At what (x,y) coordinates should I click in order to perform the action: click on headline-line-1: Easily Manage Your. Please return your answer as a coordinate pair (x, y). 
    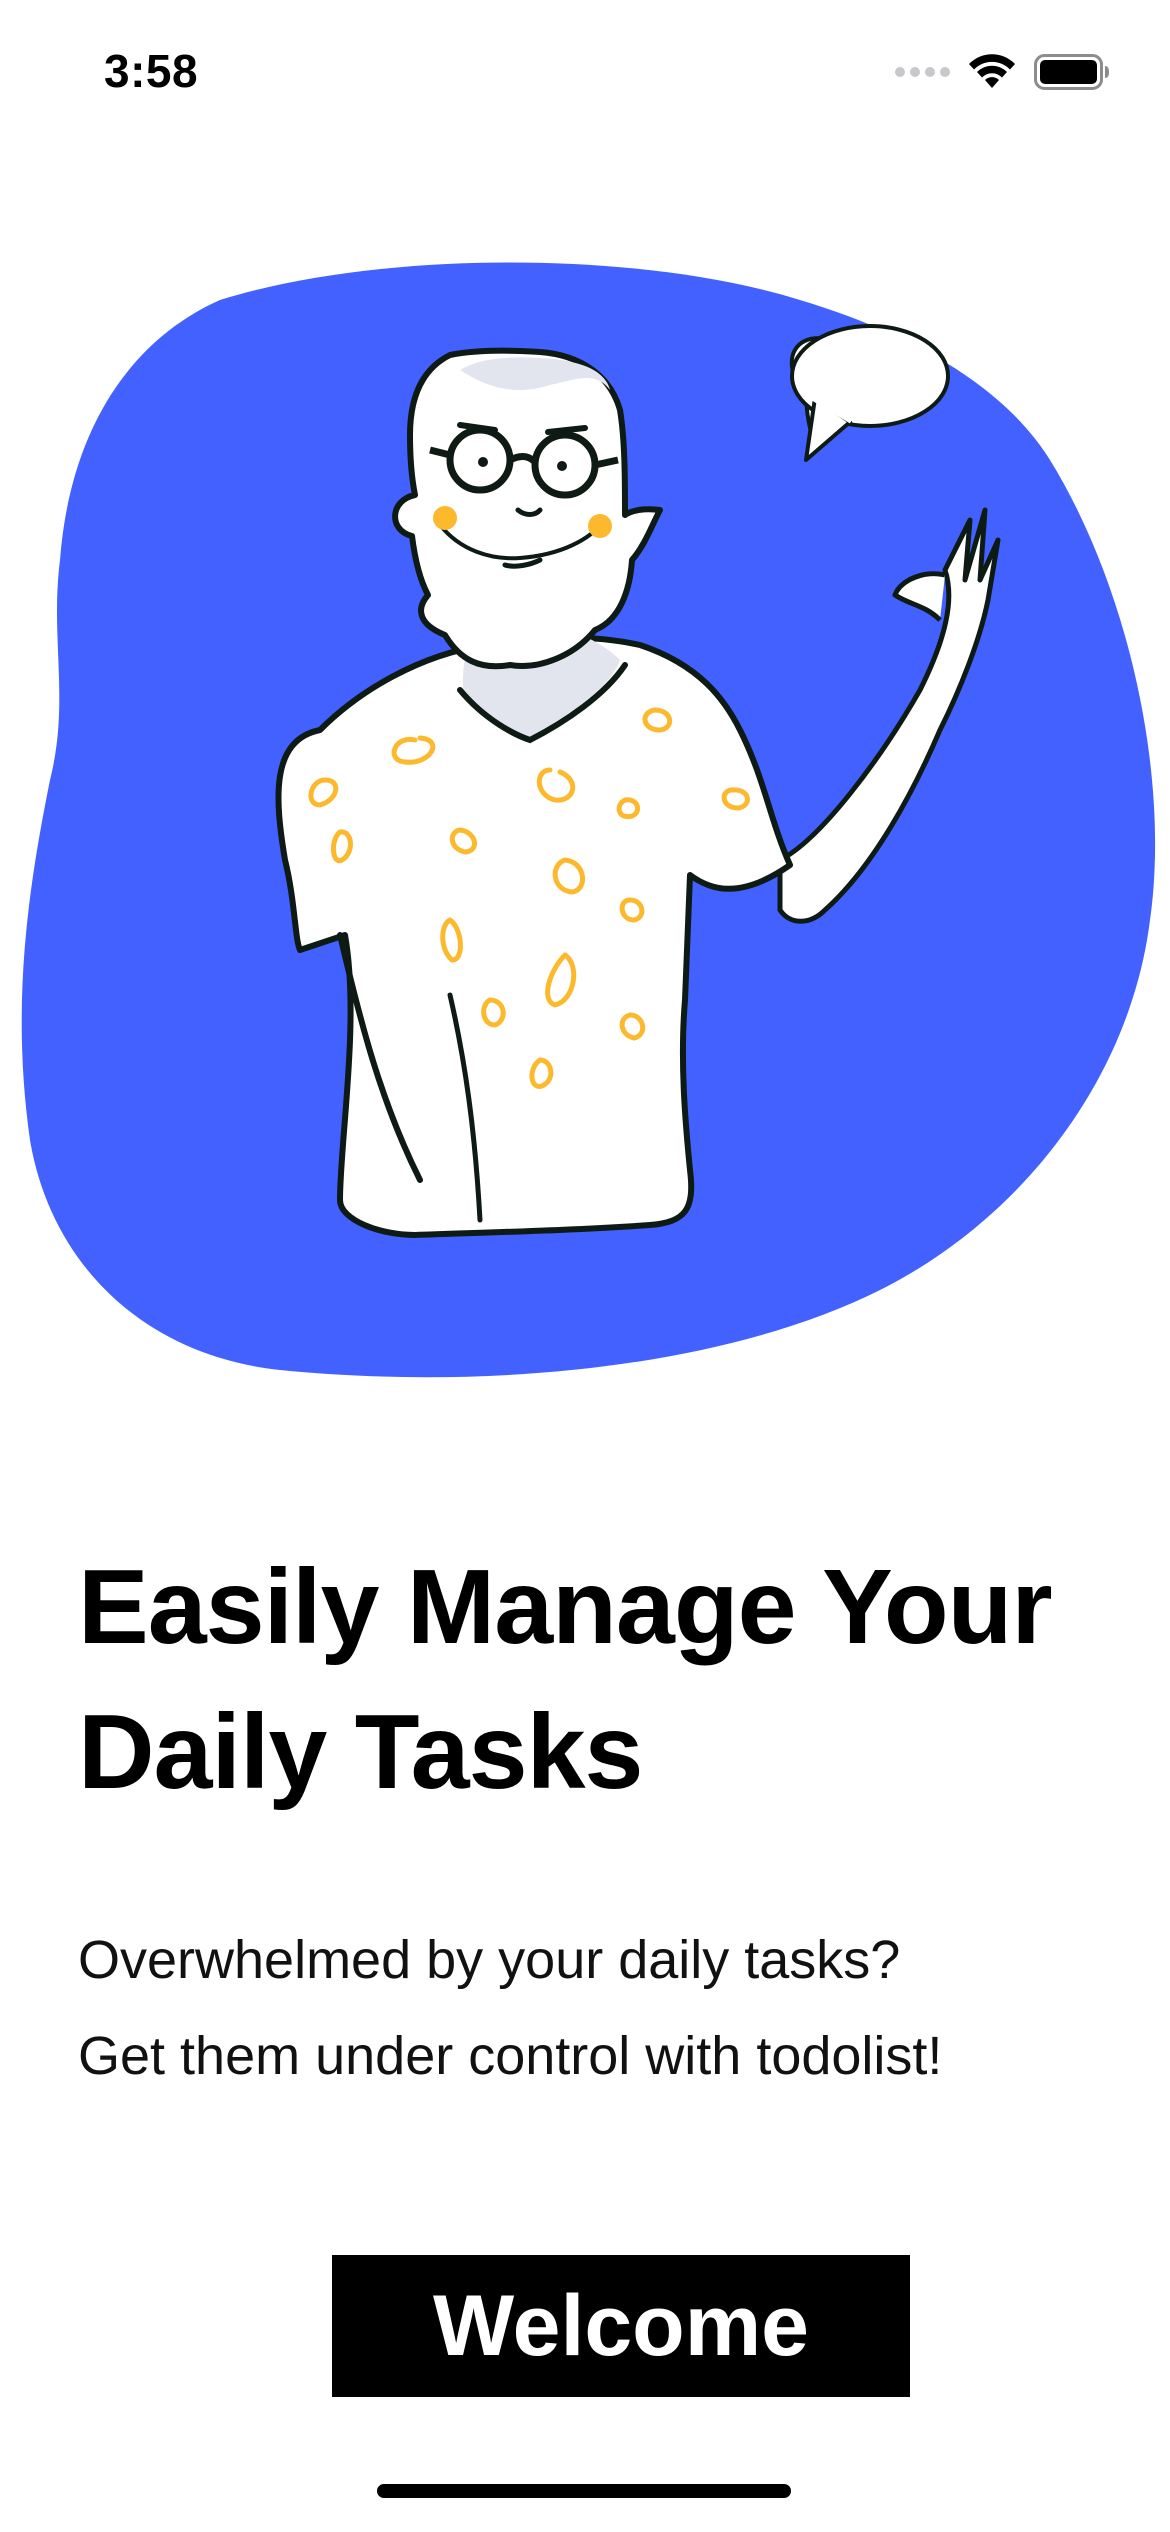
    Looking at the image, I should click on (565, 1607).